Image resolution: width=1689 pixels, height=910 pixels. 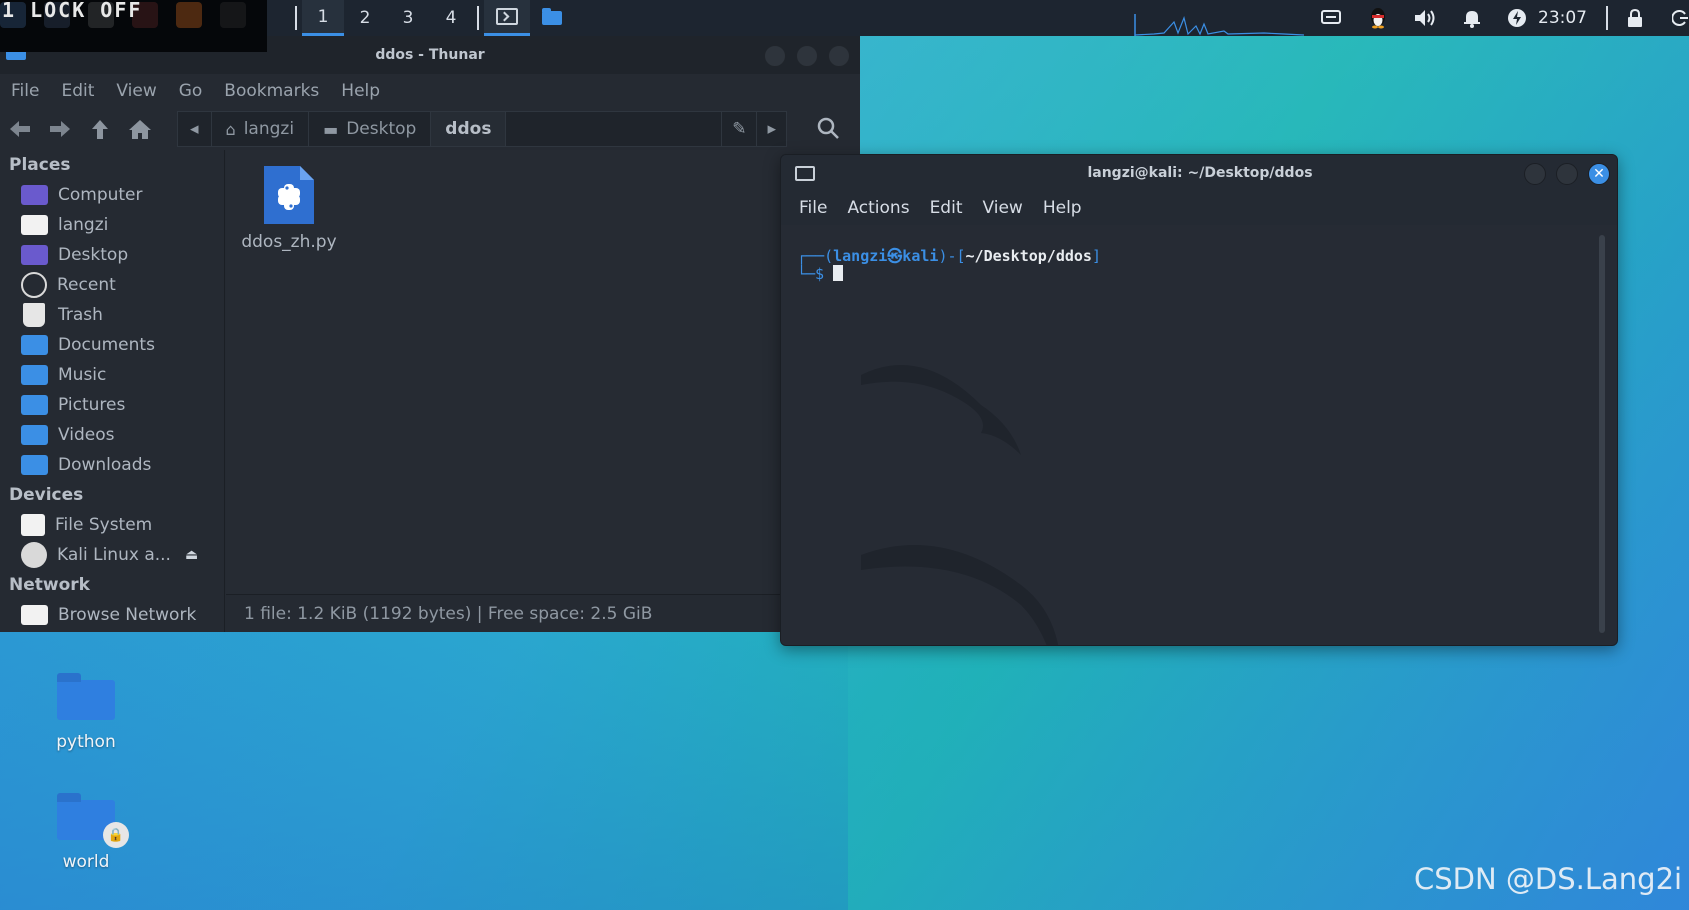 What do you see at coordinates (296, 18) in the screenshot?
I see `panel-separator` at bounding box center [296, 18].